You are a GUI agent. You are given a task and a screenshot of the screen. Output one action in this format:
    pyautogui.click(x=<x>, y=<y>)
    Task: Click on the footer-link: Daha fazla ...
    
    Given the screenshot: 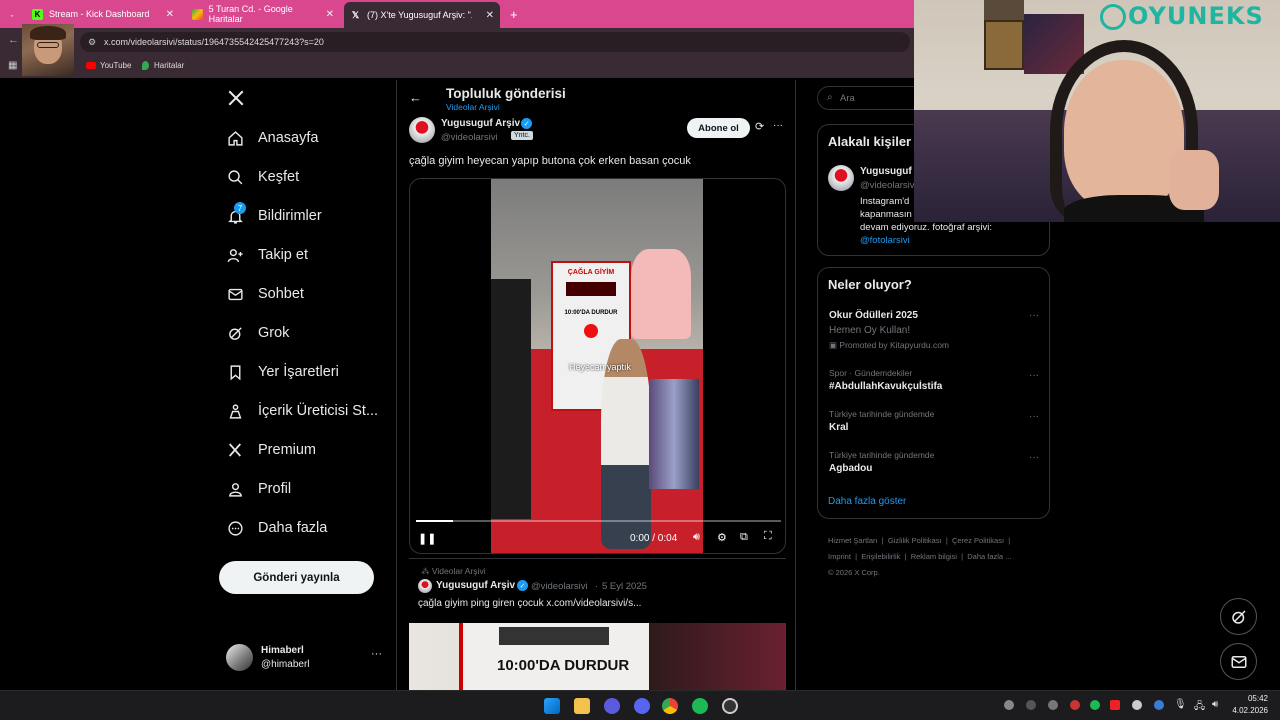 What is the action you would take?
    pyautogui.click(x=989, y=556)
    